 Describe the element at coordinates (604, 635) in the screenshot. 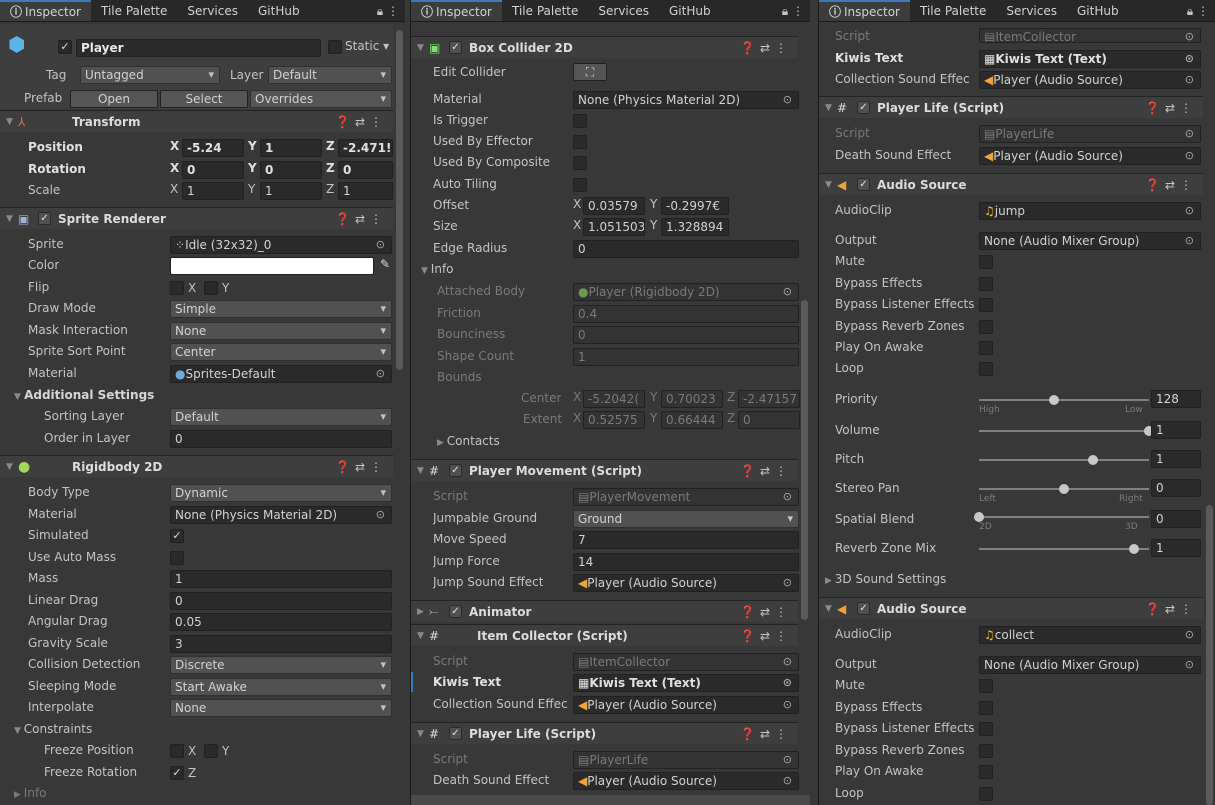

I see `item-collector-header: ▼ # Item Collector (Script) ❓⇄⋮` at that location.